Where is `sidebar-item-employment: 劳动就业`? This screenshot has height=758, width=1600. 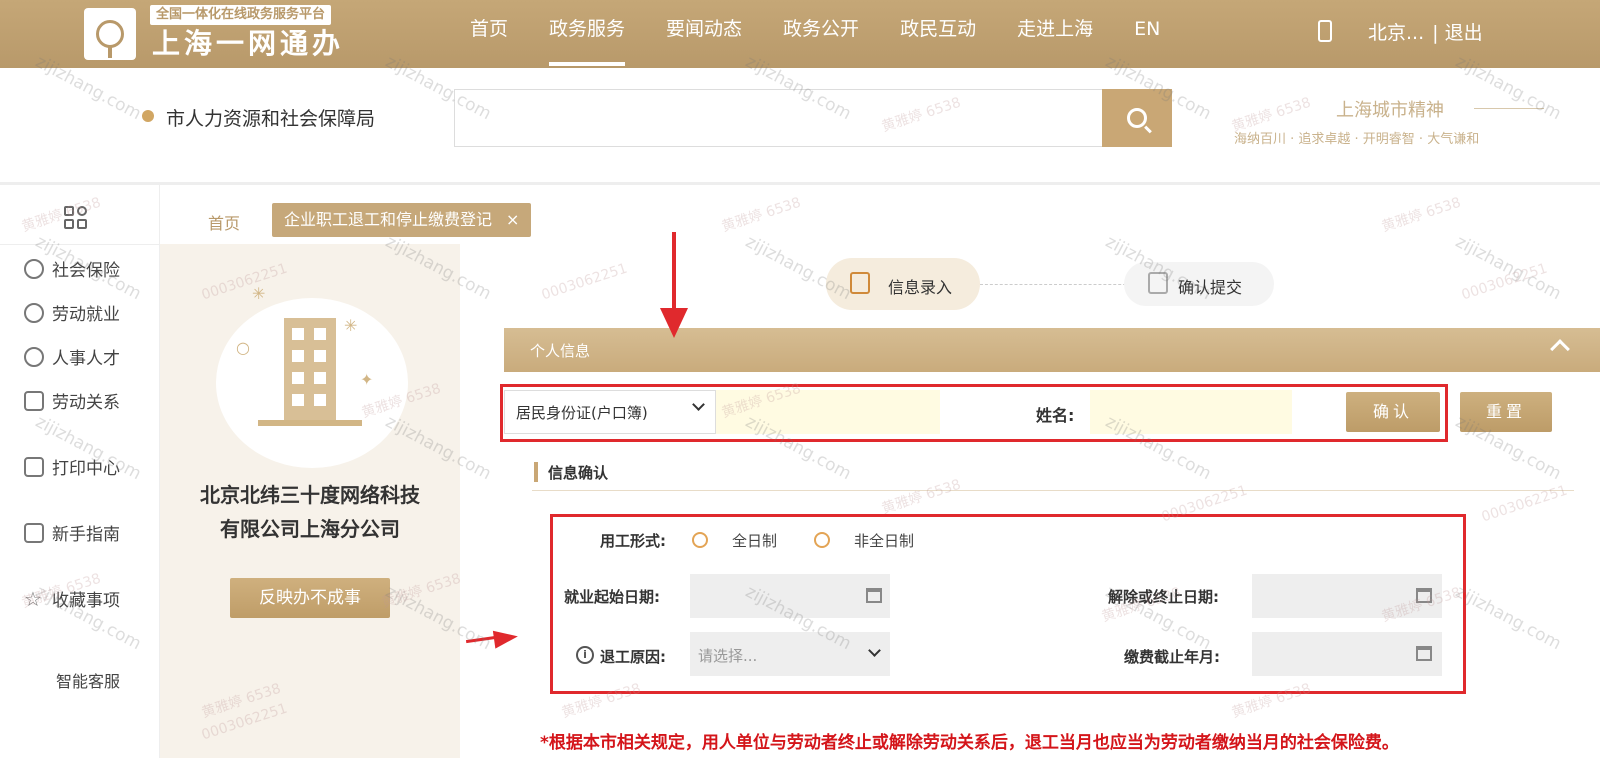 sidebar-item-employment: 劳动就业 is located at coordinates (72, 312).